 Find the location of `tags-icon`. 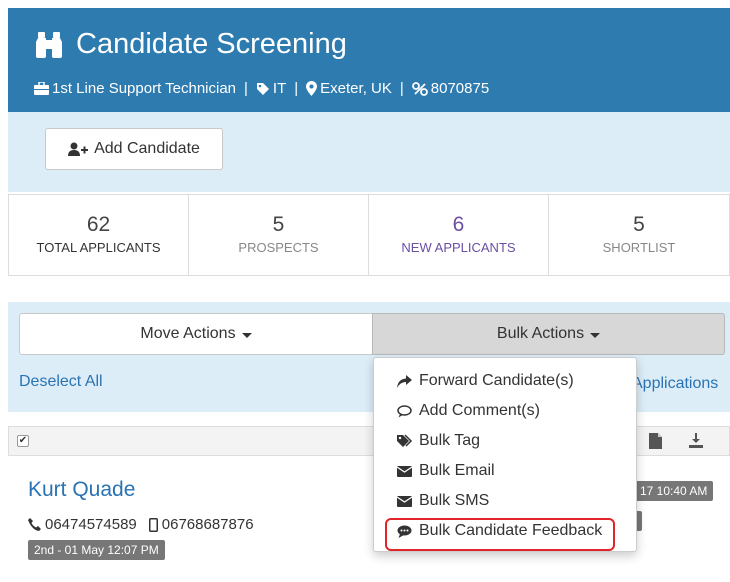

tags-icon is located at coordinates (408, 441).